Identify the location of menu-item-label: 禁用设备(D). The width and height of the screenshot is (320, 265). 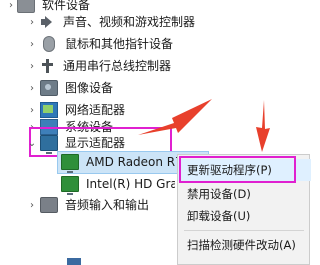
(219, 194).